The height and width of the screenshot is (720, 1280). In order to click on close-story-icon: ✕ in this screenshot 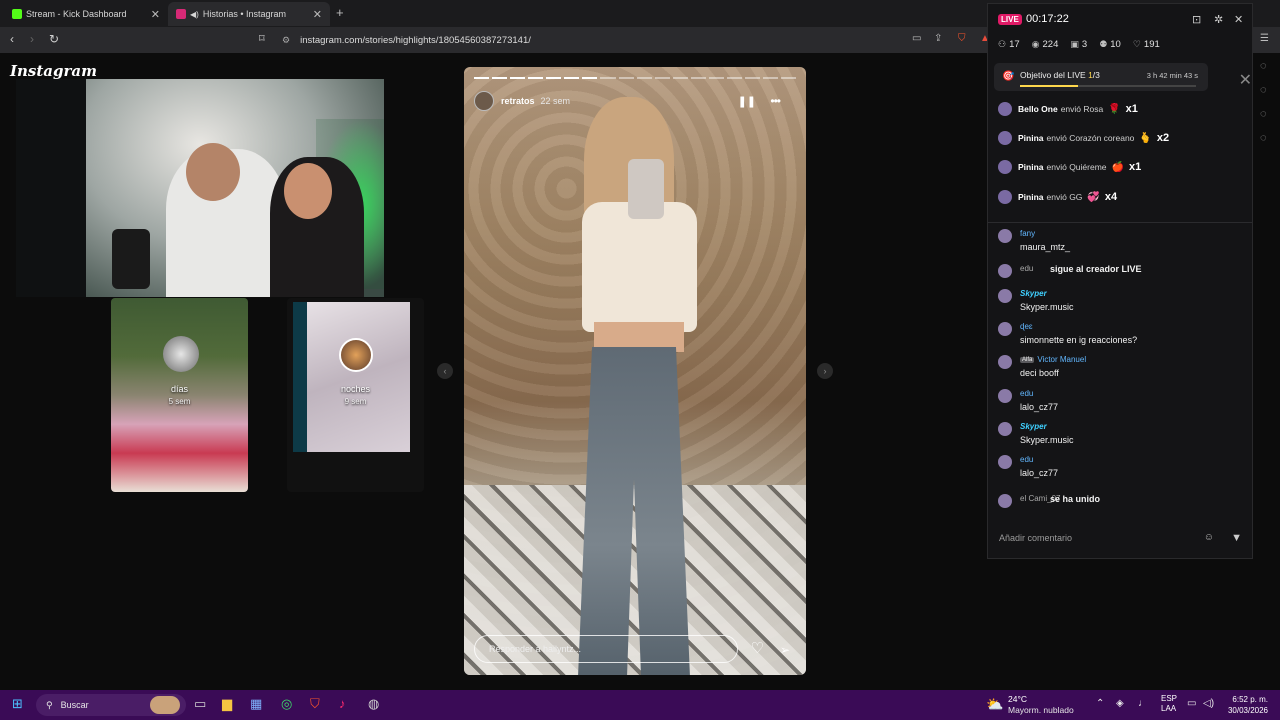, I will do `click(1245, 80)`.